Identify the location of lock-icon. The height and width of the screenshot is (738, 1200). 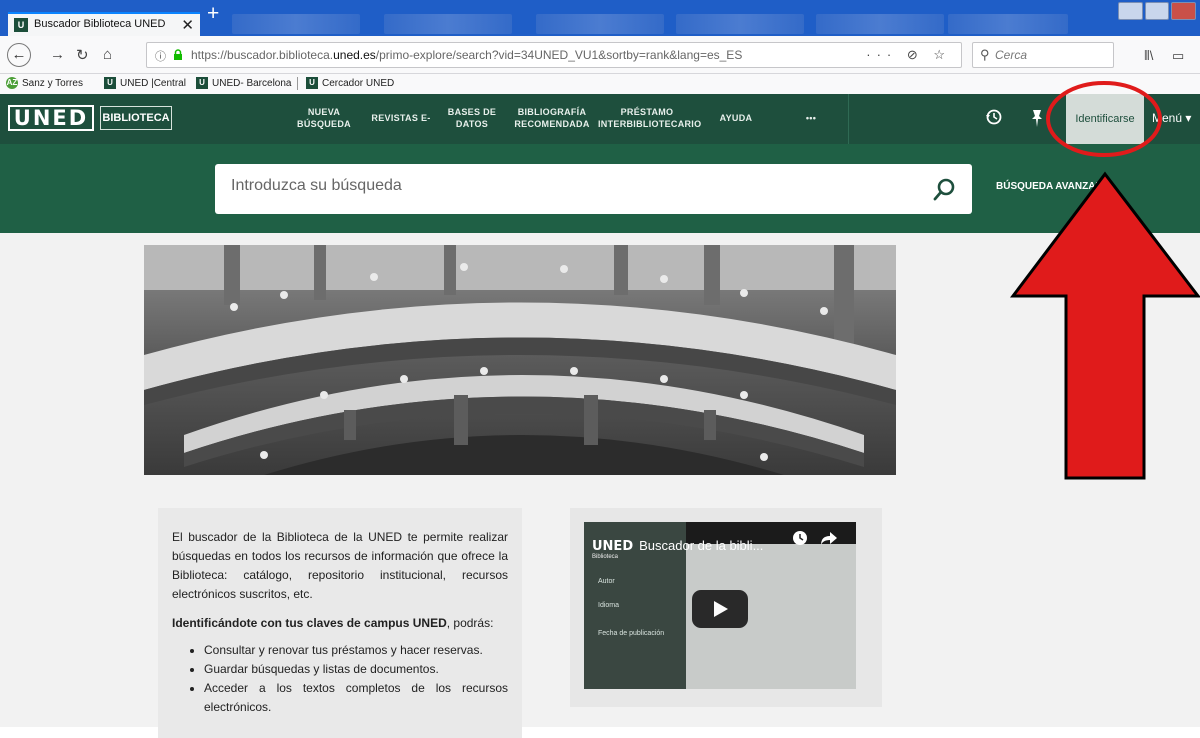
(178, 54).